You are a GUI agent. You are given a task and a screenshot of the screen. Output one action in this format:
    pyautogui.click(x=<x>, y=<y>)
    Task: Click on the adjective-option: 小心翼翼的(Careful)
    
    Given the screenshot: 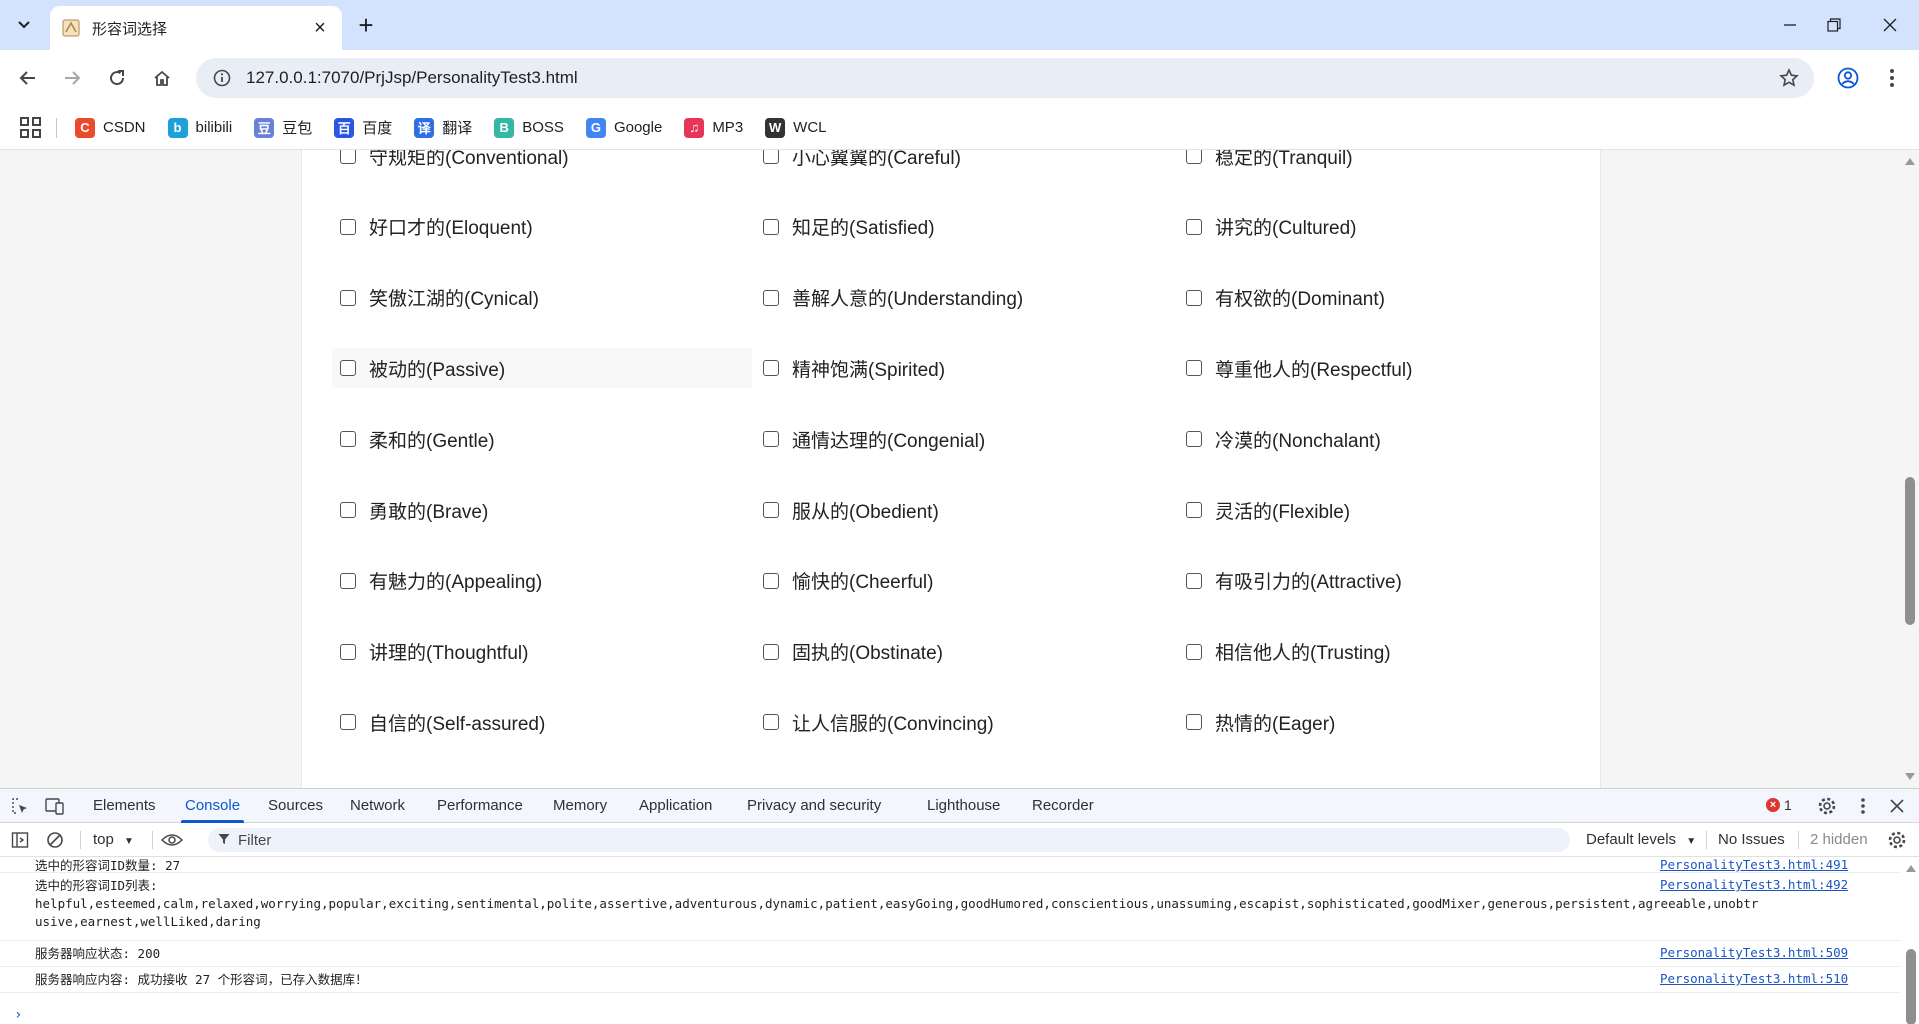 What is the action you would take?
    pyautogui.click(x=965, y=163)
    